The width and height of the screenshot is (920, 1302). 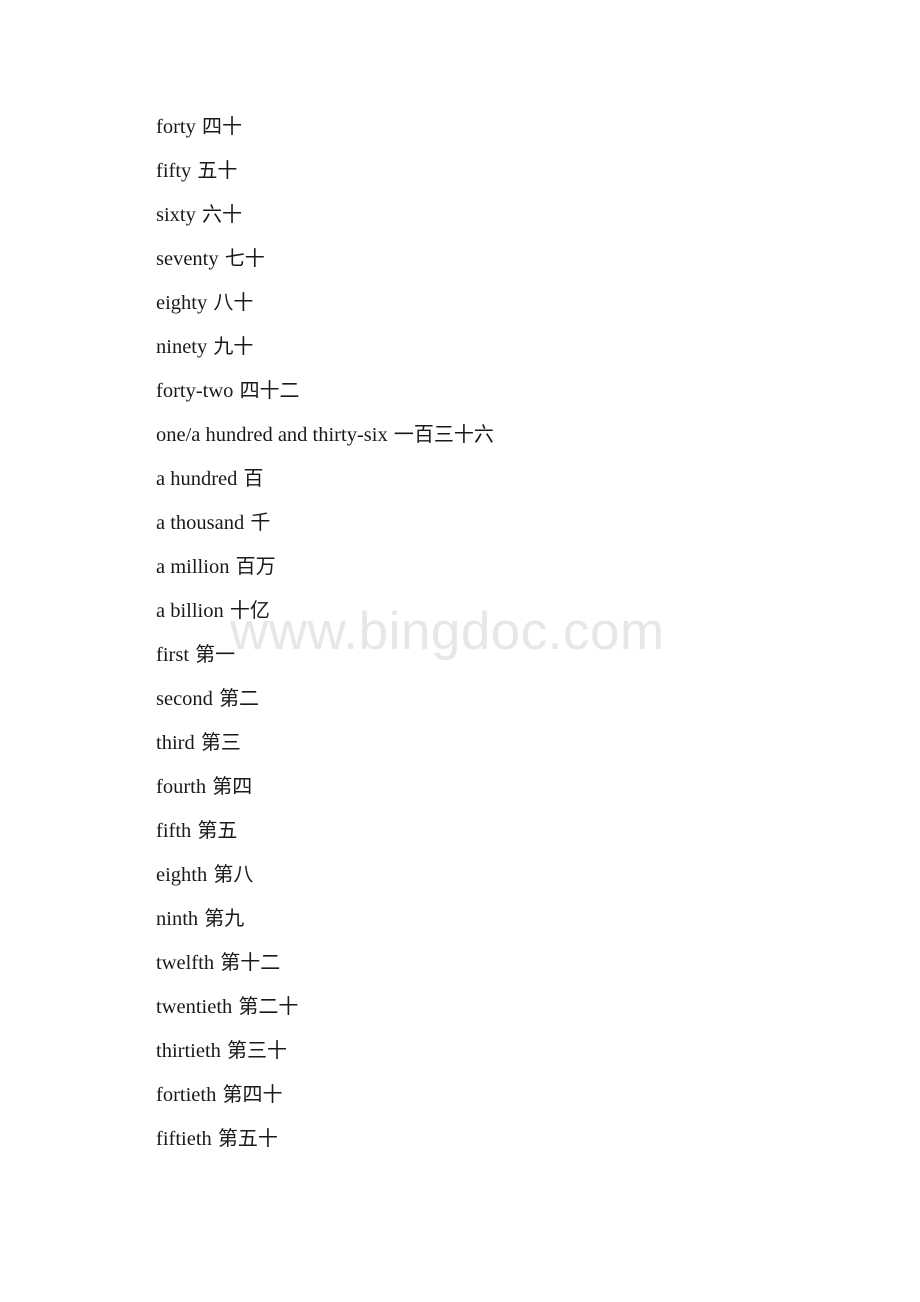 What do you see at coordinates (268, 1006) in the screenshot?
I see `vocab-term-chinese: 第二十` at bounding box center [268, 1006].